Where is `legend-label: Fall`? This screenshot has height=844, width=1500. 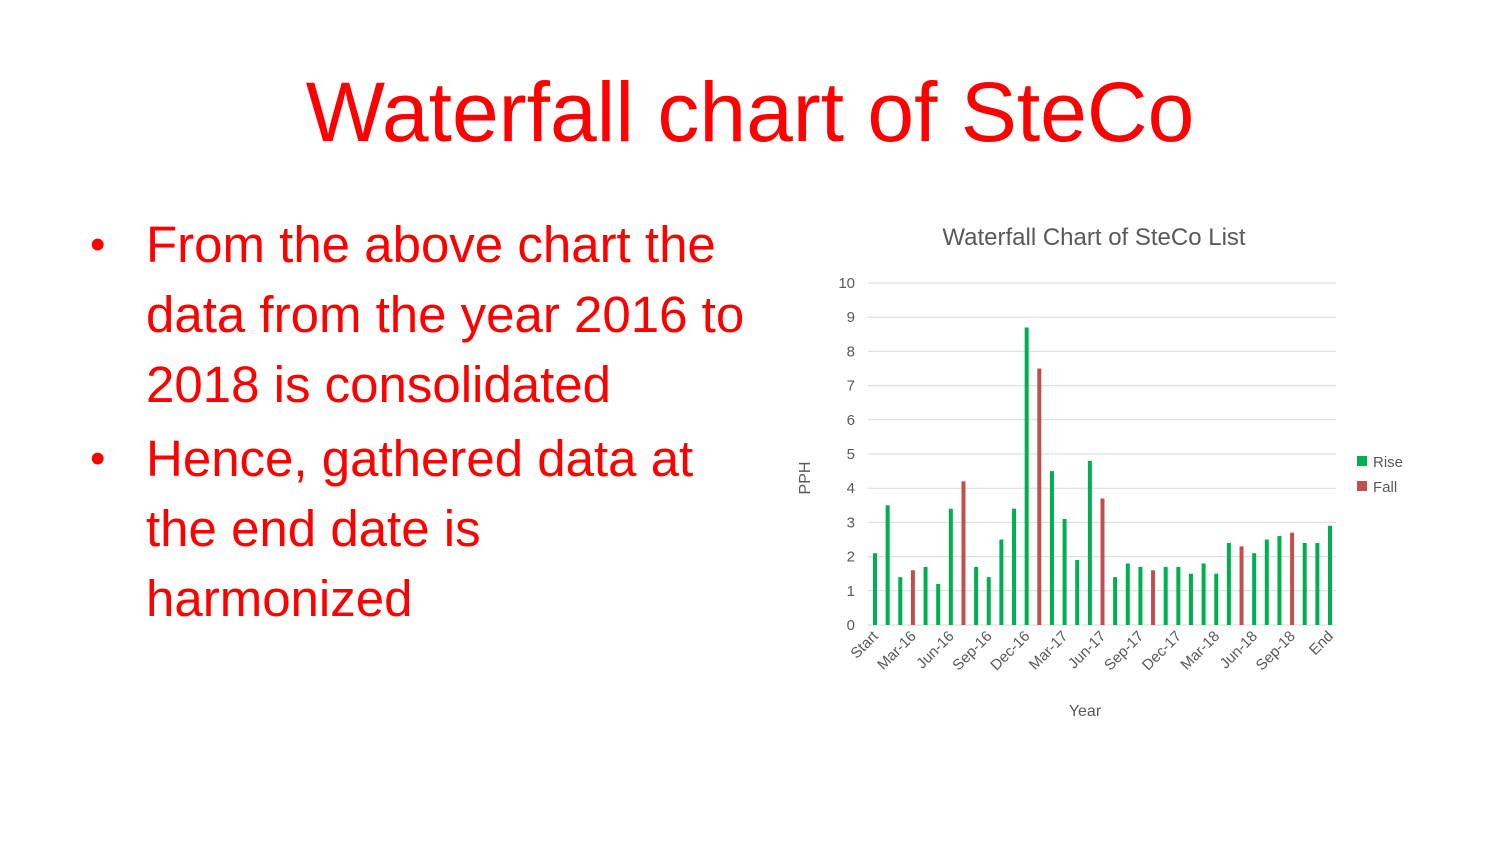 legend-label: Fall is located at coordinates (1385, 487).